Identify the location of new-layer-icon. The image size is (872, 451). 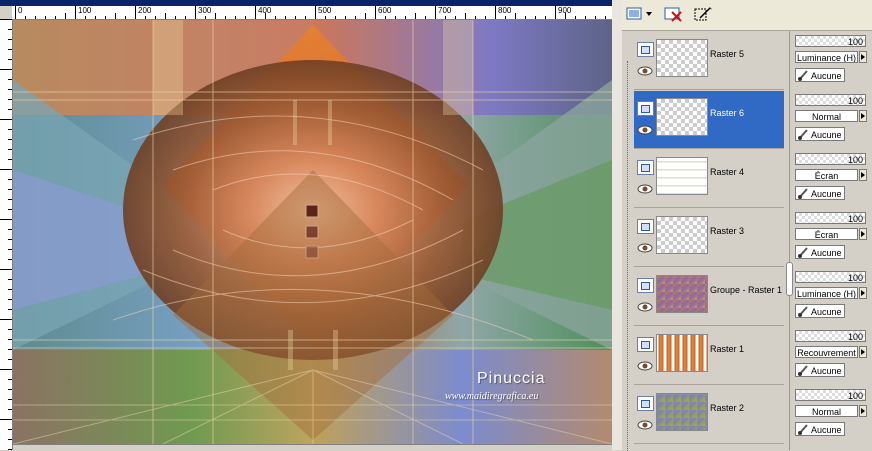
(639, 13).